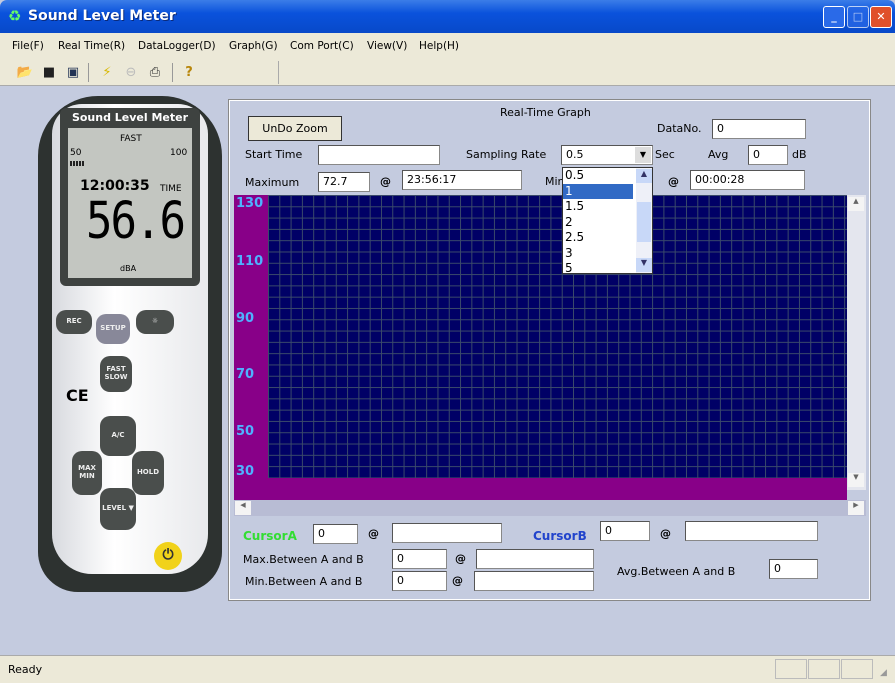  What do you see at coordinates (155, 322) in the screenshot?
I see `light-key: ☼` at bounding box center [155, 322].